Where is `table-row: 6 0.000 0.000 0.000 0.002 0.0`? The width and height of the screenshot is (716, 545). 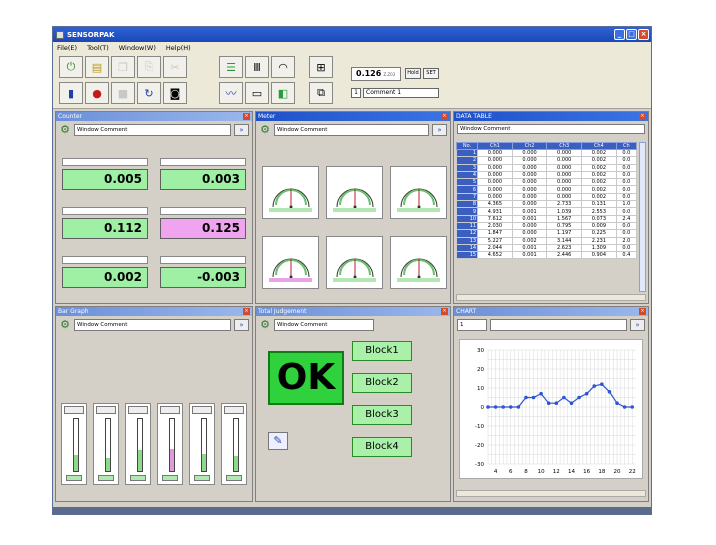
table-row: 6 0.000 0.000 0.000 0.002 0.0 is located at coordinates (546, 189).